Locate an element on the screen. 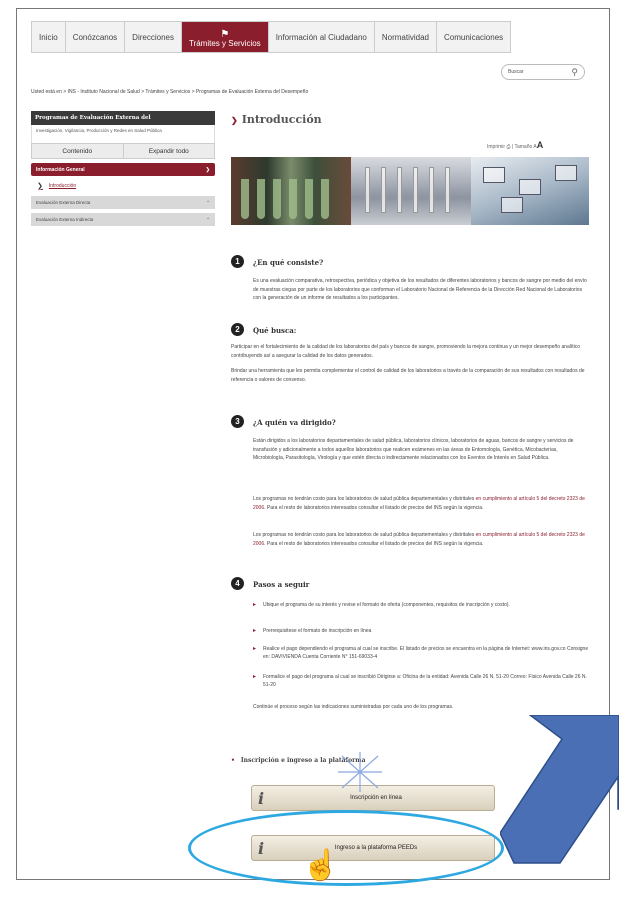 The width and height of the screenshot is (619, 900). page-title: ❯ Introducción is located at coordinates (276, 119).